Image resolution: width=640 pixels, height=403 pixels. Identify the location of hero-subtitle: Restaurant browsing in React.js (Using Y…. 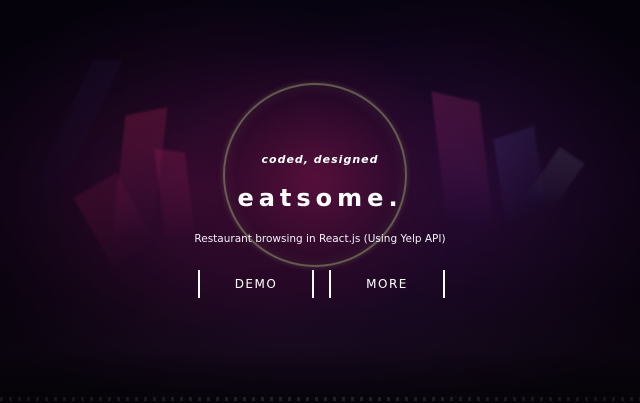
(320, 239).